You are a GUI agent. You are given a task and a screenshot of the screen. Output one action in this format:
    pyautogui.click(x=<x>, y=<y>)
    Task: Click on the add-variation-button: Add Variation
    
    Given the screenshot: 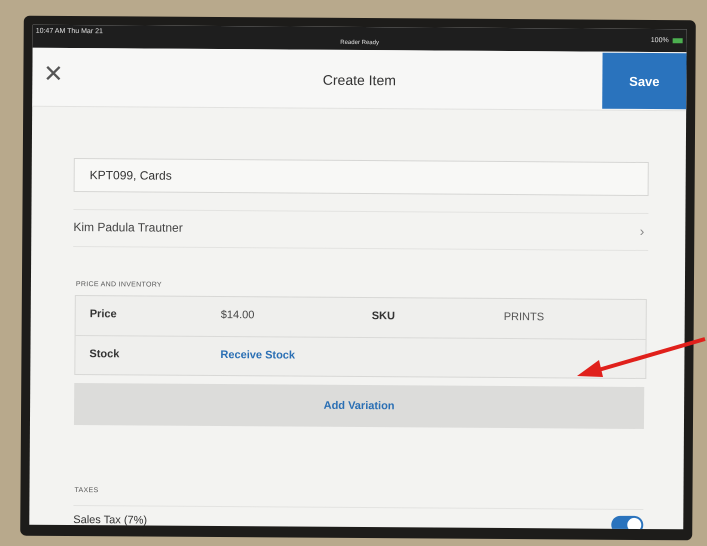 What is the action you would take?
    pyautogui.click(x=359, y=406)
    